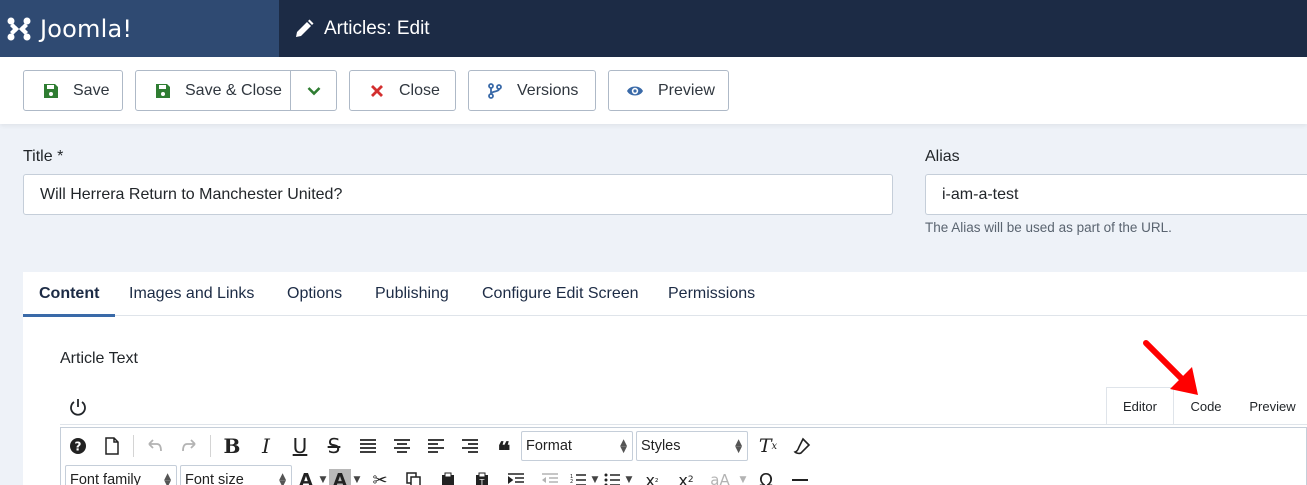 The width and height of the screenshot is (1307, 485). I want to click on help-icon: ?, so click(78, 446).